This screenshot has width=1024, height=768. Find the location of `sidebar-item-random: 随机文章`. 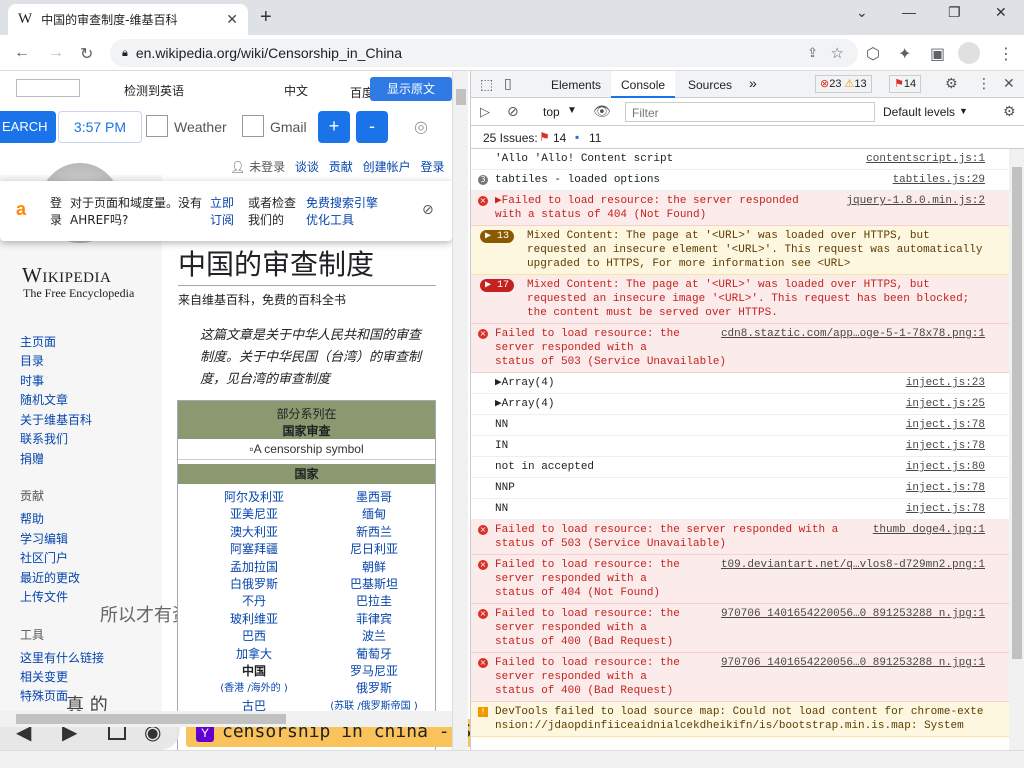

sidebar-item-random: 随机文章 is located at coordinates (44, 399).